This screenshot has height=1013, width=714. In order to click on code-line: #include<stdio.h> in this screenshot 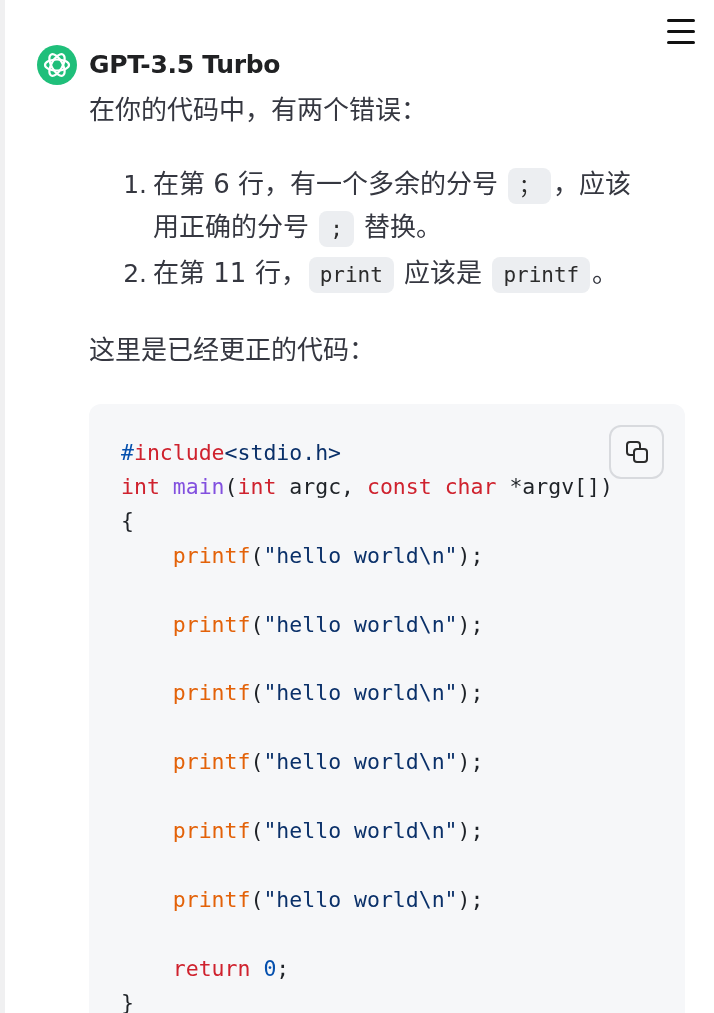, I will do `click(231, 452)`.